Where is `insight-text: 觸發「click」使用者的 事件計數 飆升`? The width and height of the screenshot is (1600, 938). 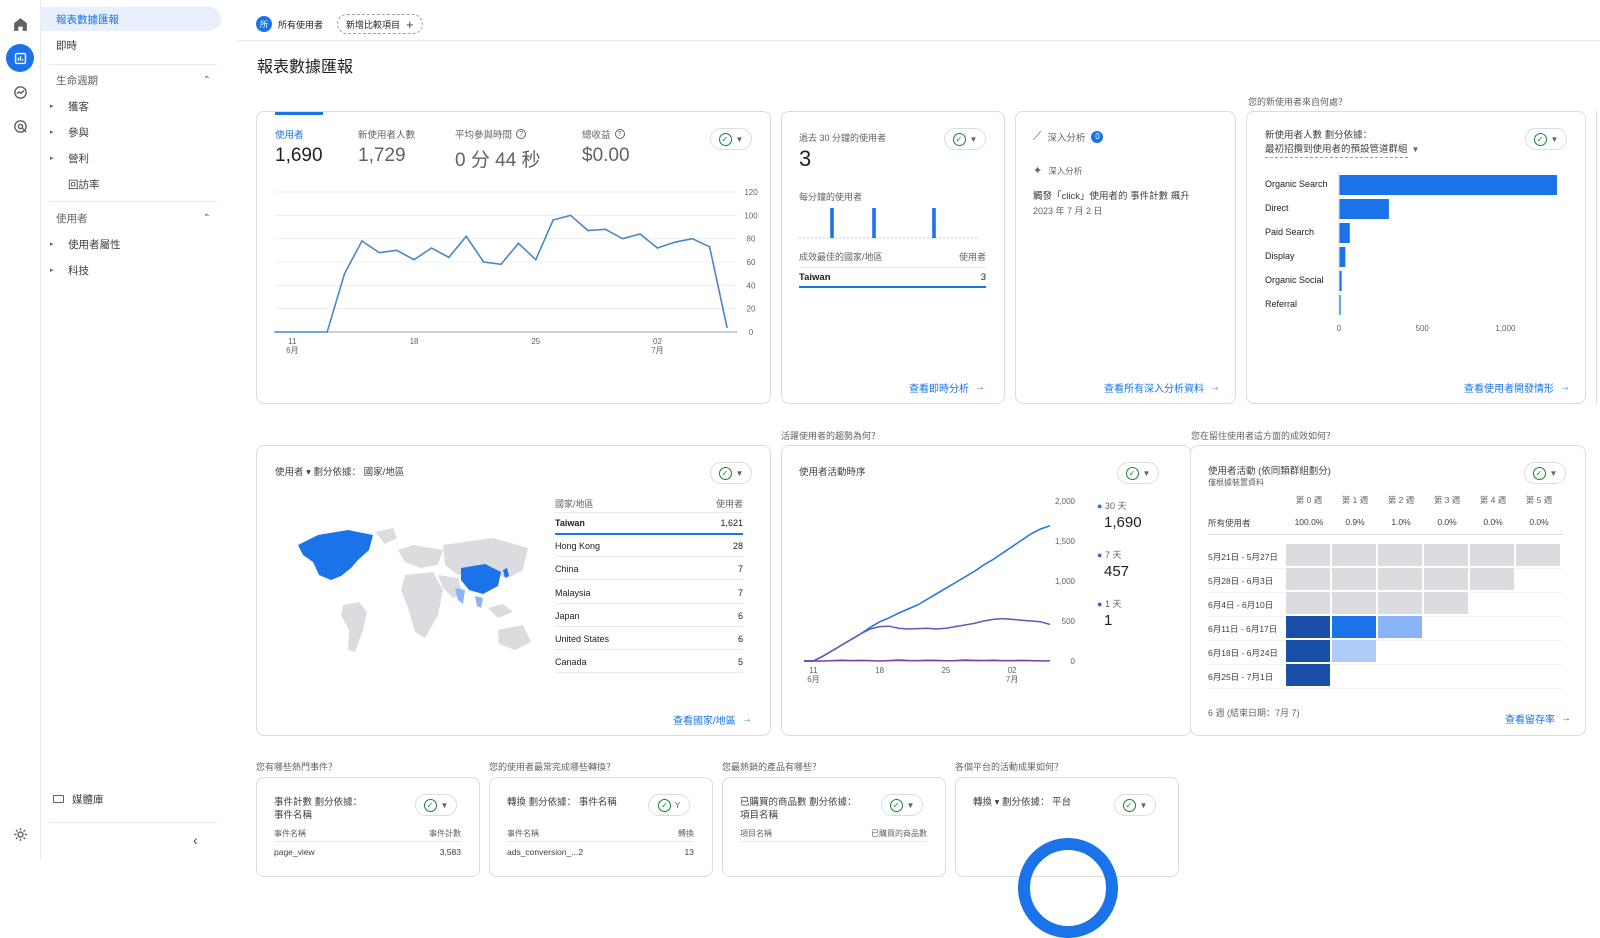 insight-text: 觸發「click」使用者的 事件計數 飆升 is located at coordinates (1130, 195).